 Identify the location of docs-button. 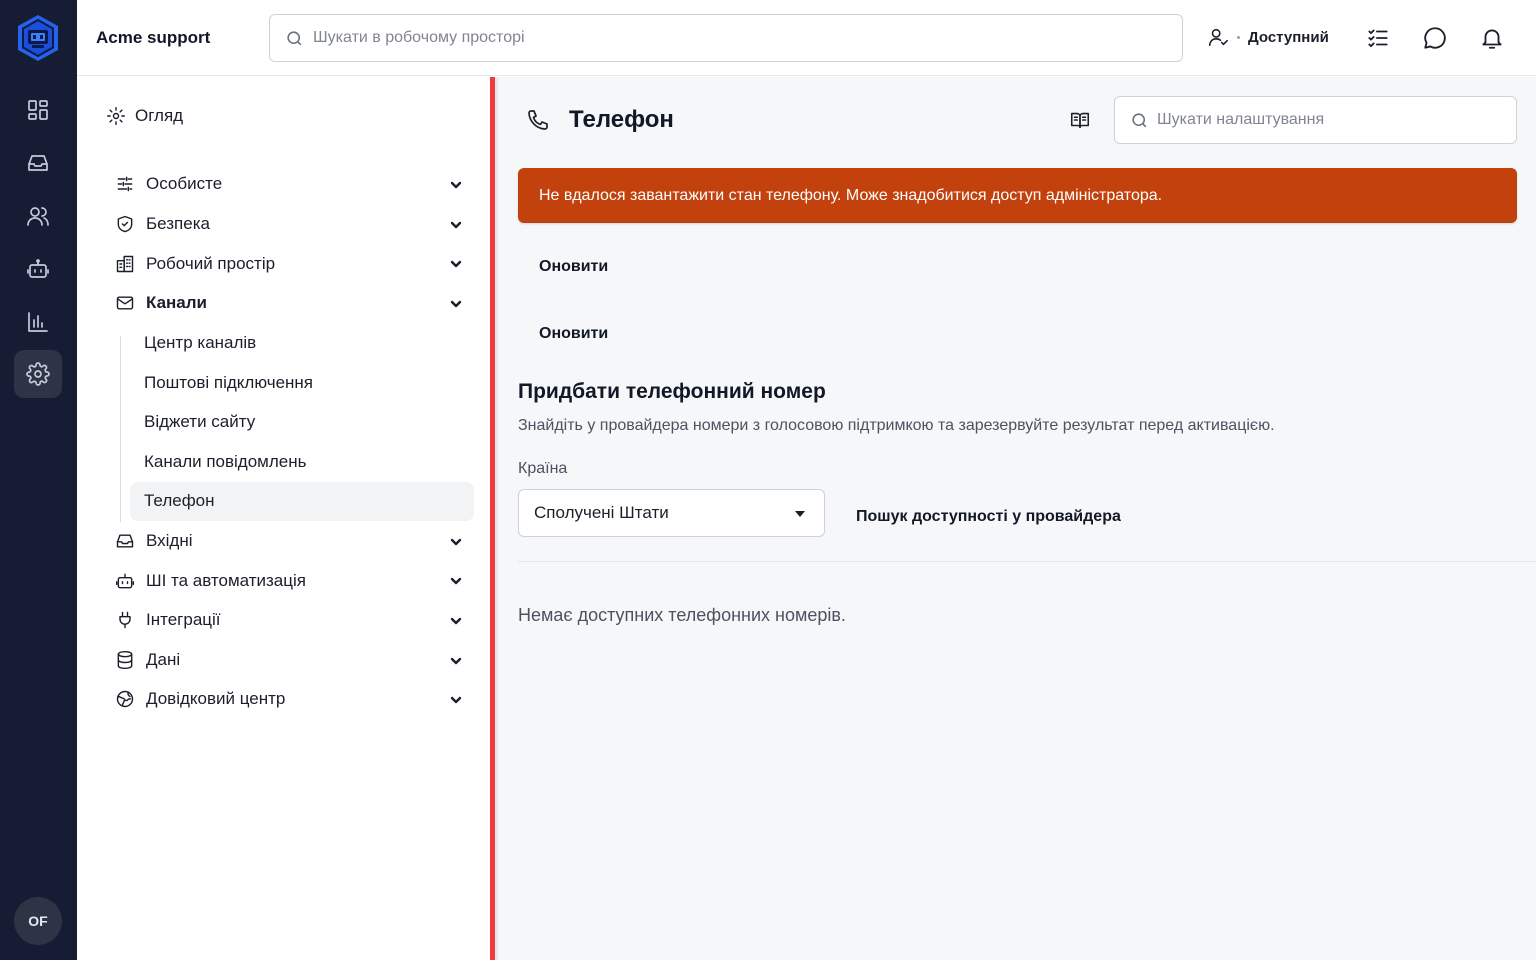
(1080, 120).